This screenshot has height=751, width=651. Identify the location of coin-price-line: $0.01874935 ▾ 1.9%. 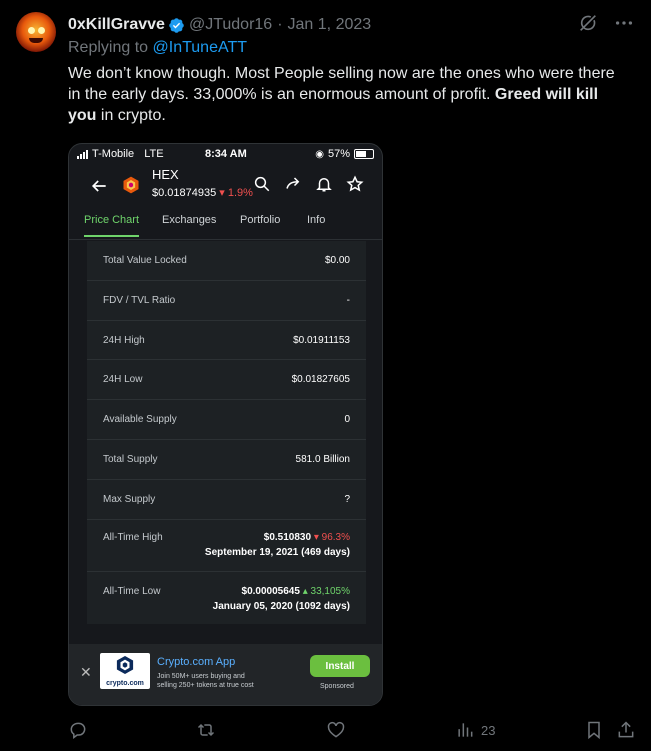
(202, 192).